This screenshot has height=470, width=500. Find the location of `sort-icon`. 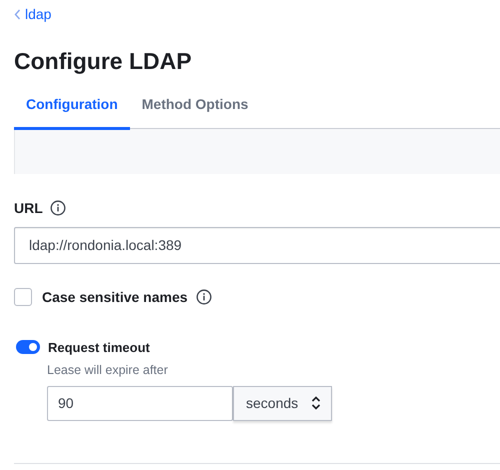

sort-icon is located at coordinates (316, 403).